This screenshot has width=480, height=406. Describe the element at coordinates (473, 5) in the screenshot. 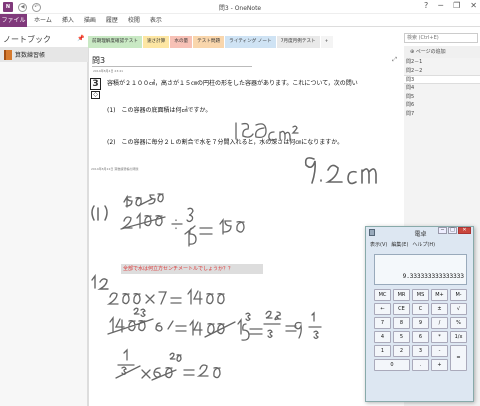

I see `close-icon: ✕` at that location.